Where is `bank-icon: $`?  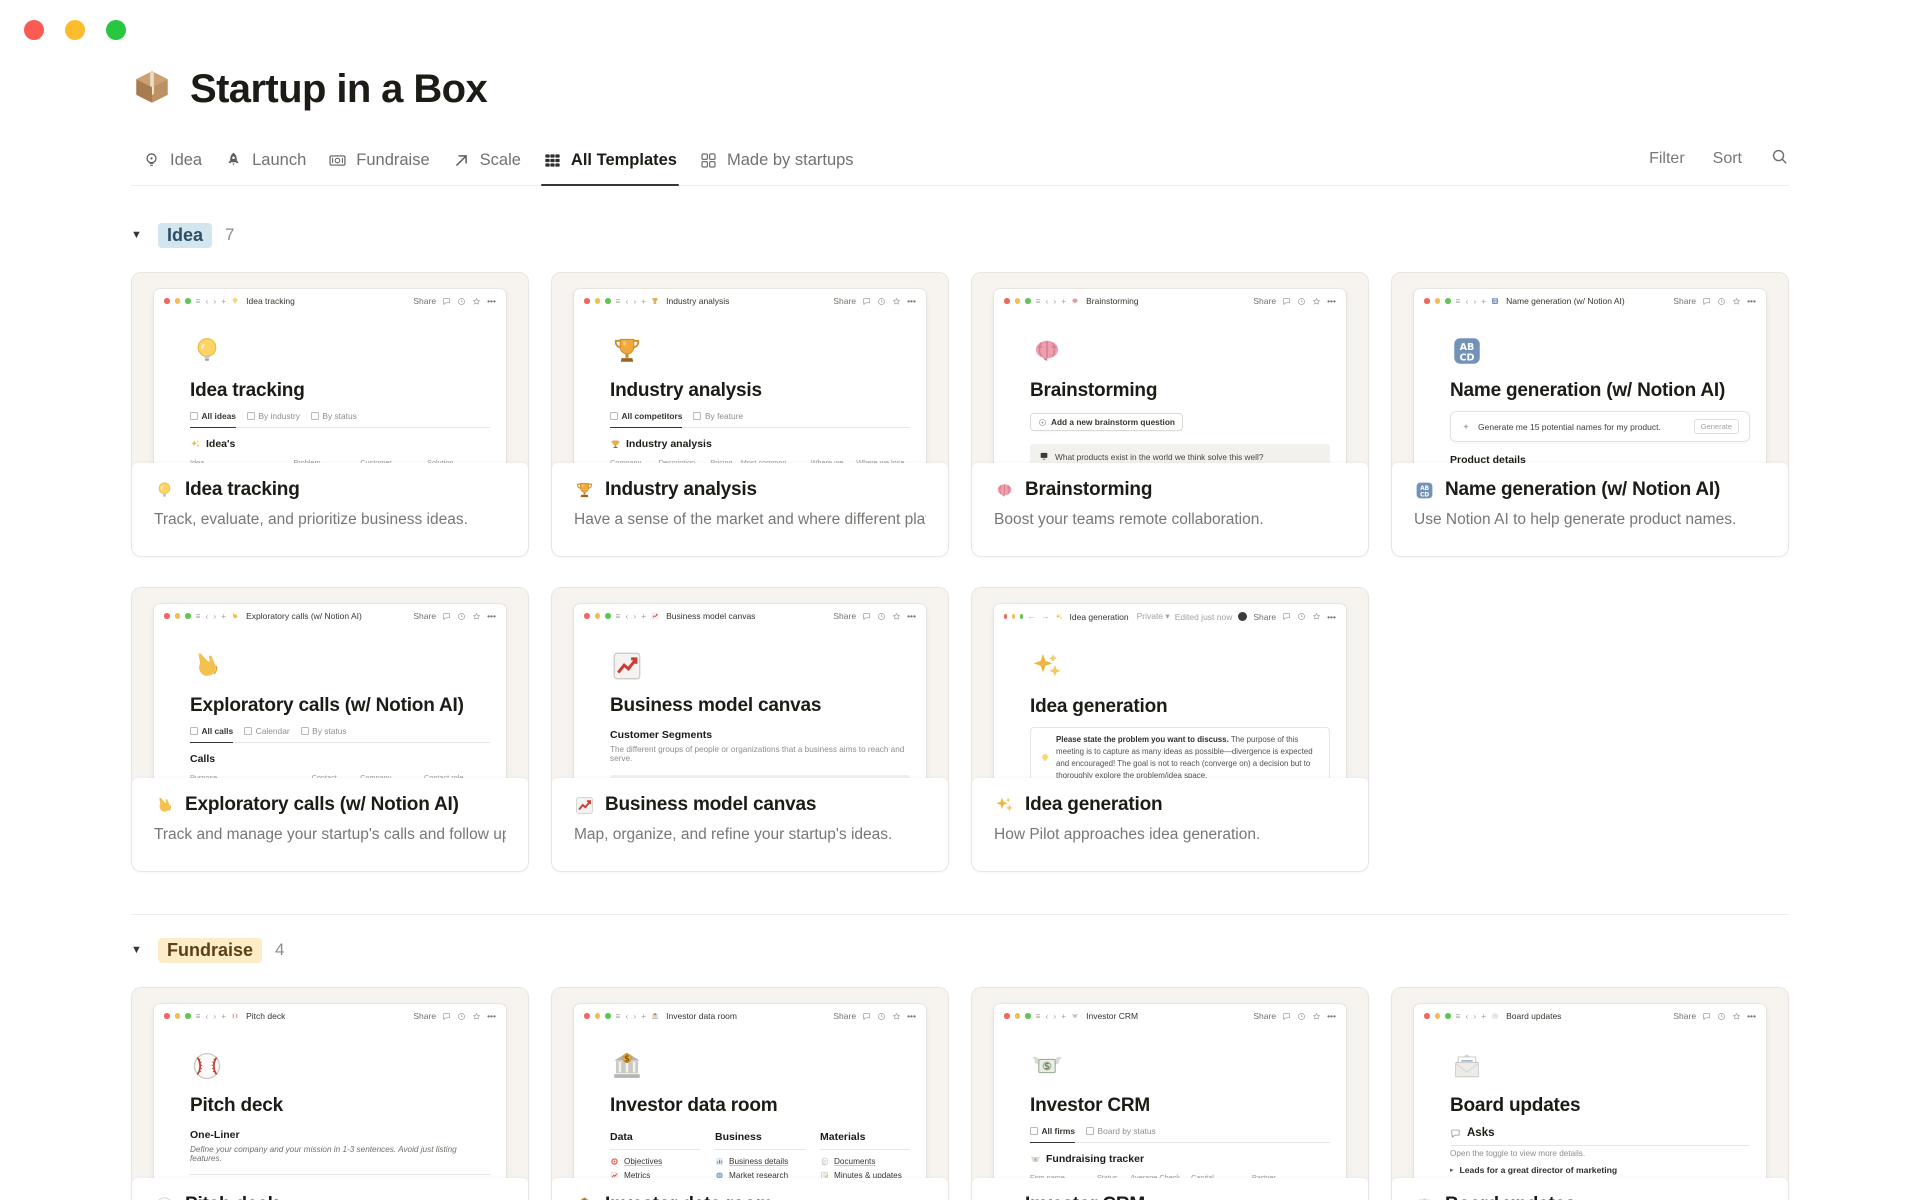 bank-icon: $ is located at coordinates (655, 1016).